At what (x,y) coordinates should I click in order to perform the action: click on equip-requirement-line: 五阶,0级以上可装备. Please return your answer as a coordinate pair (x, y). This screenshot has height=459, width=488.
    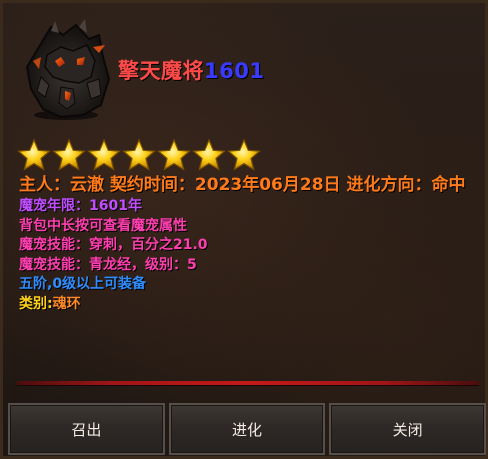
    Looking at the image, I should click on (83, 284).